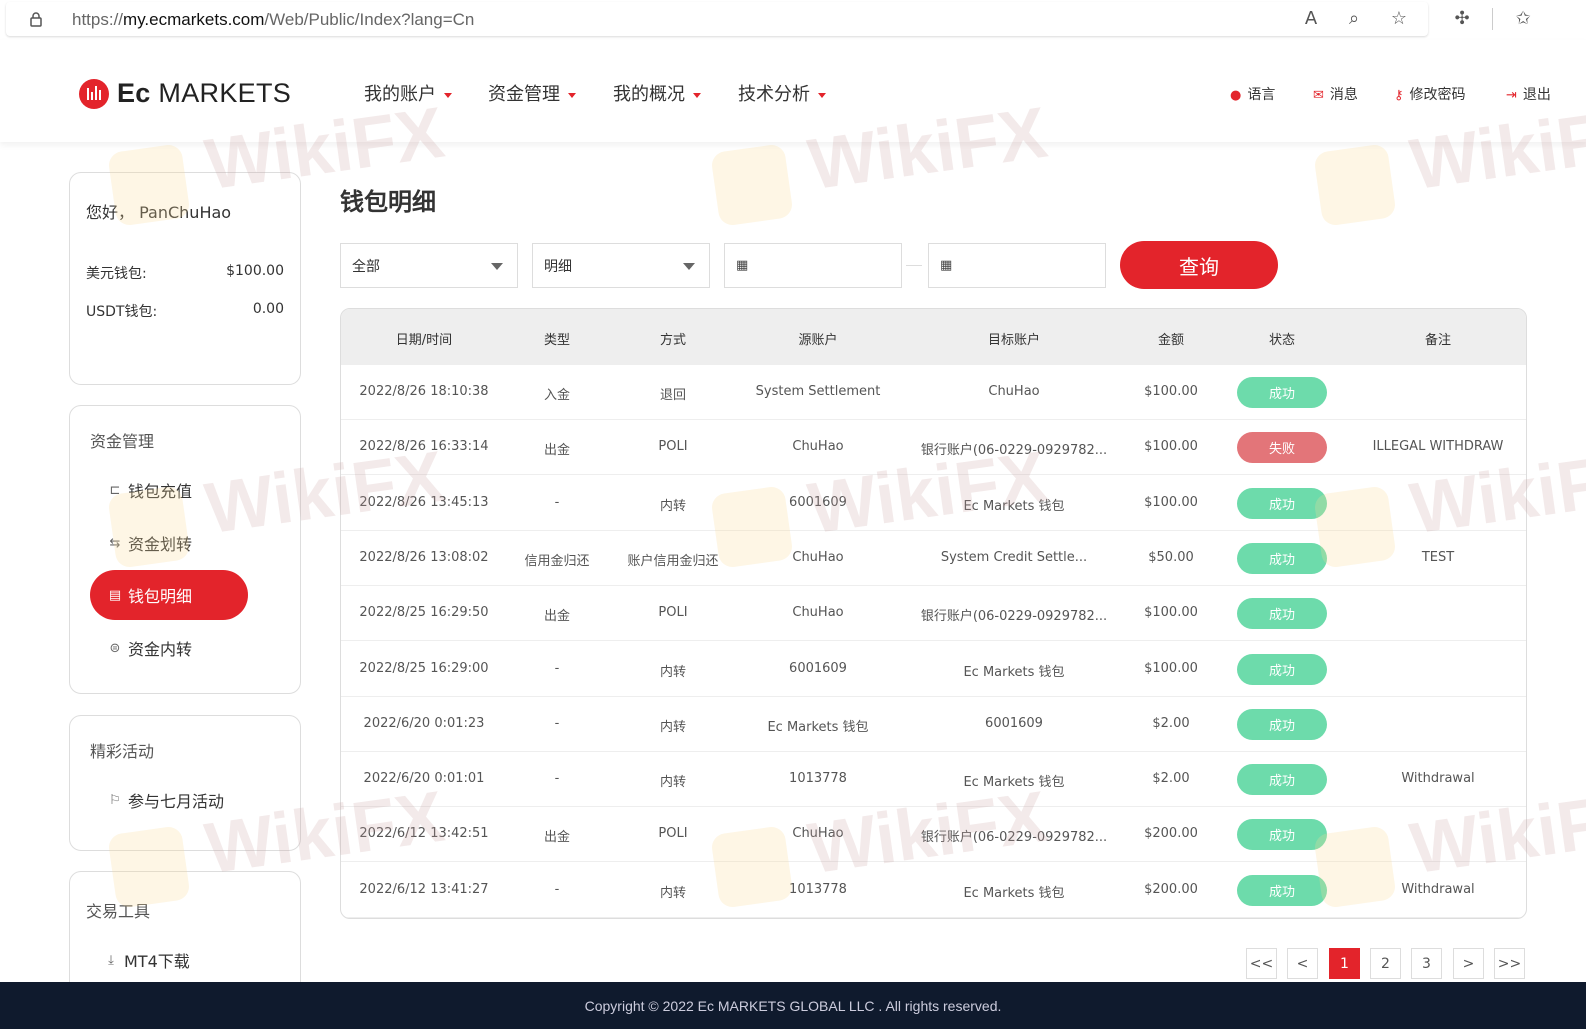 This screenshot has height=1029, width=1586. What do you see at coordinates (159, 212) in the screenshot?
I see `greeting: 您好， PanChuHao` at bounding box center [159, 212].